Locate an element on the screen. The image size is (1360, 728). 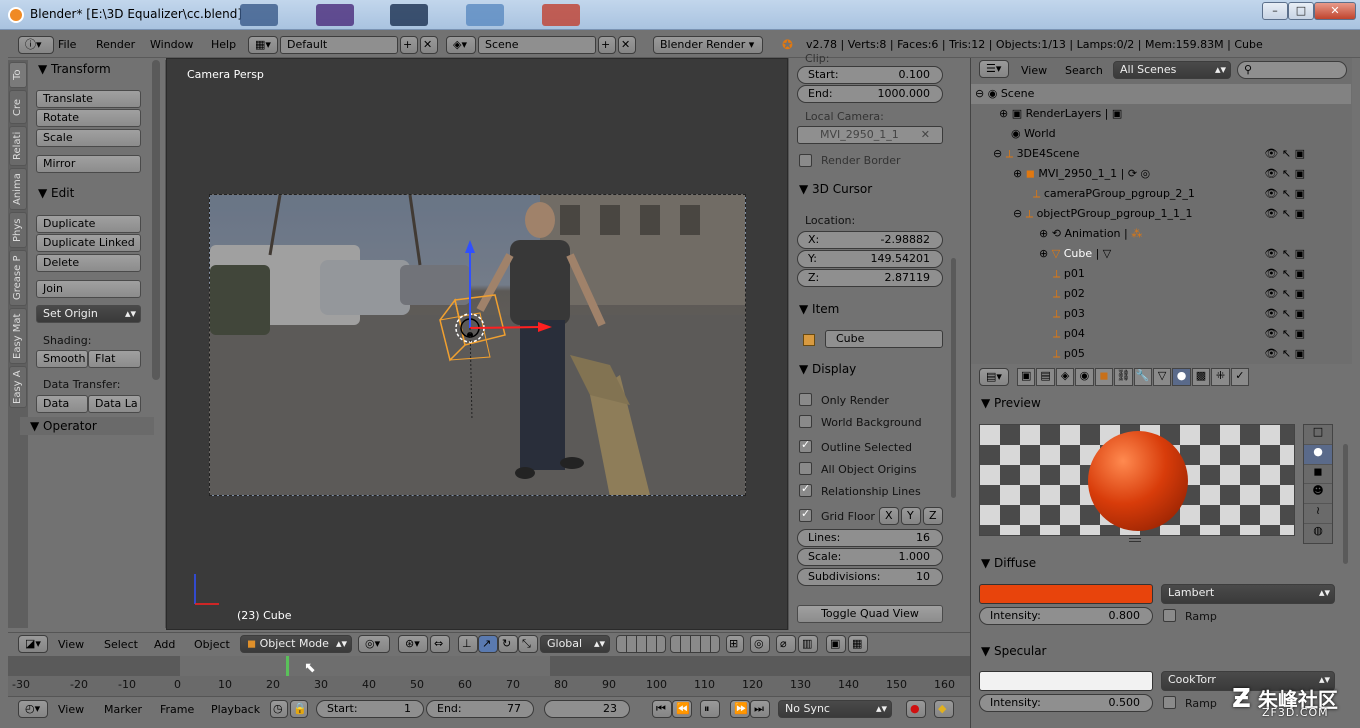
outliner-row-animation: ⊕ ⟲ Animation | ⁂ is located at coordinates (1161, 234).